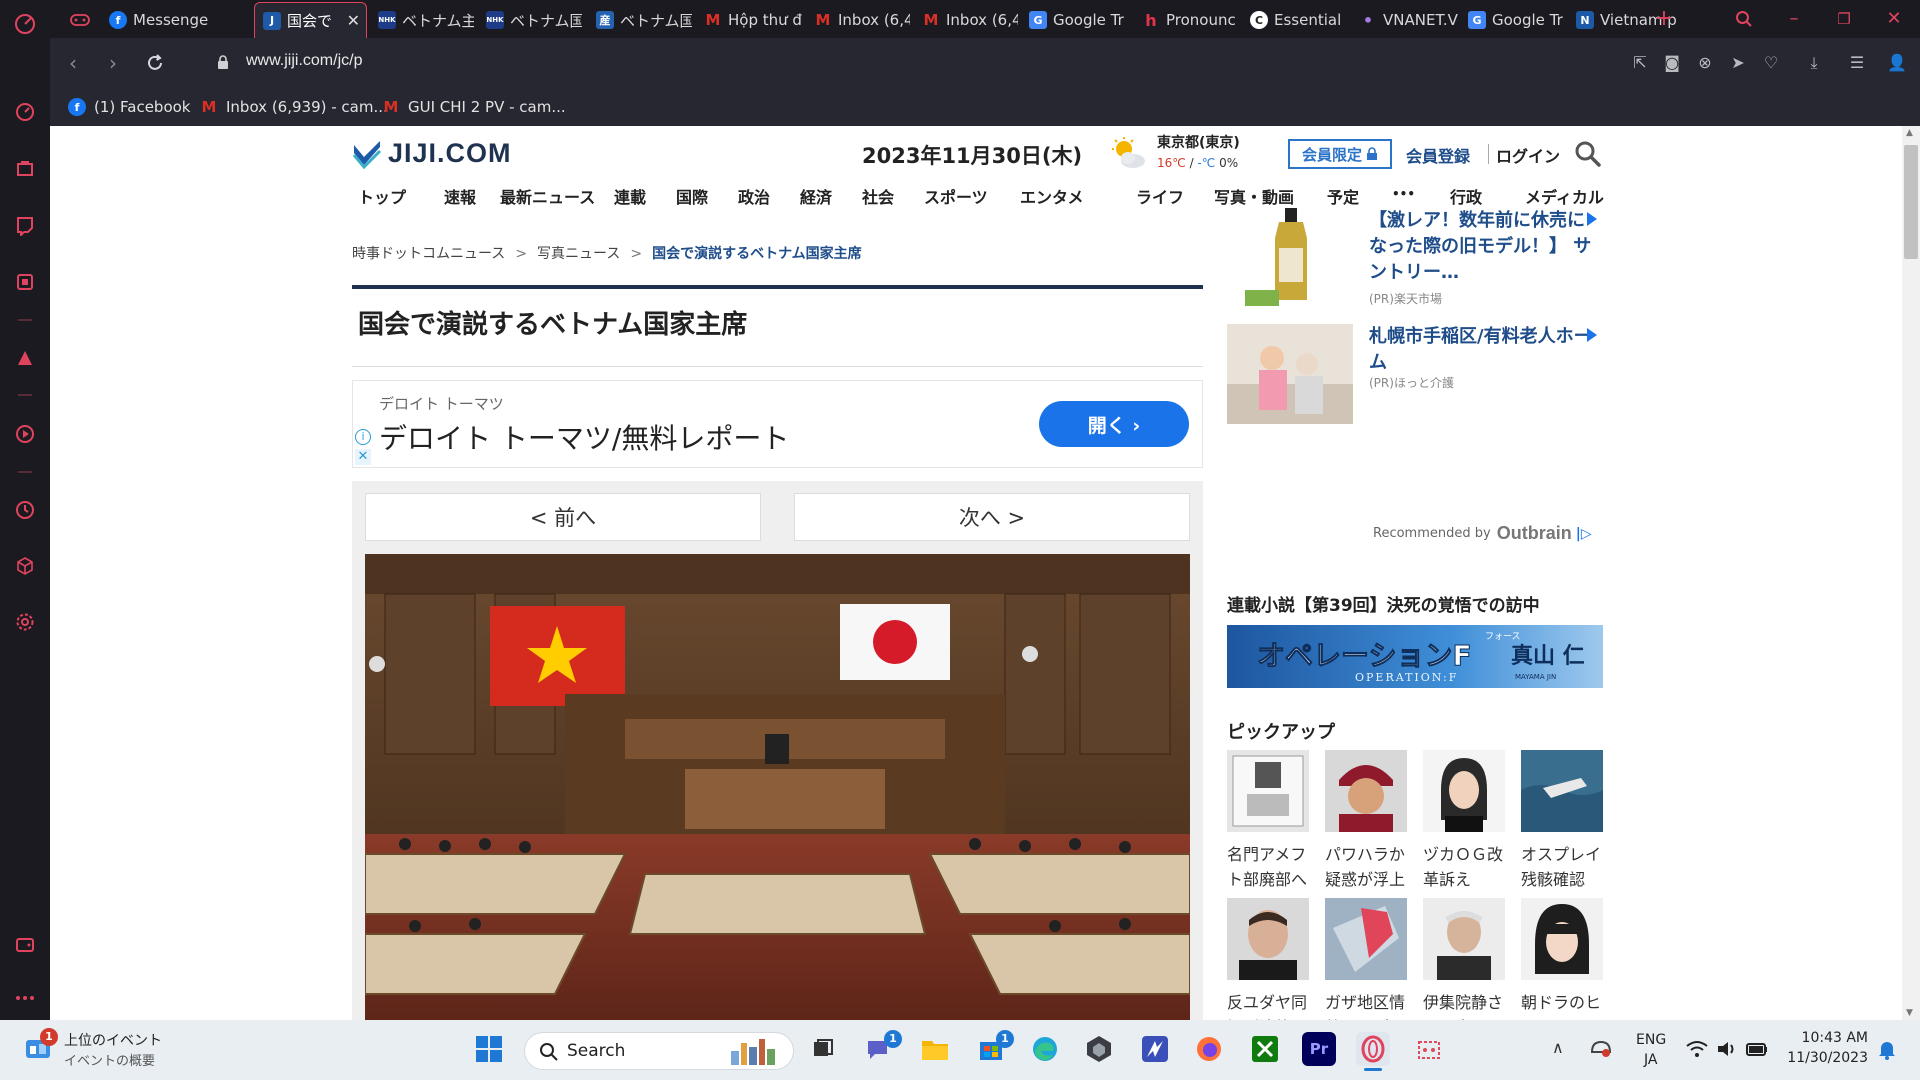 This screenshot has width=1920, height=1080. What do you see at coordinates (823, 1049) in the screenshot?
I see `task-view-icon` at bounding box center [823, 1049].